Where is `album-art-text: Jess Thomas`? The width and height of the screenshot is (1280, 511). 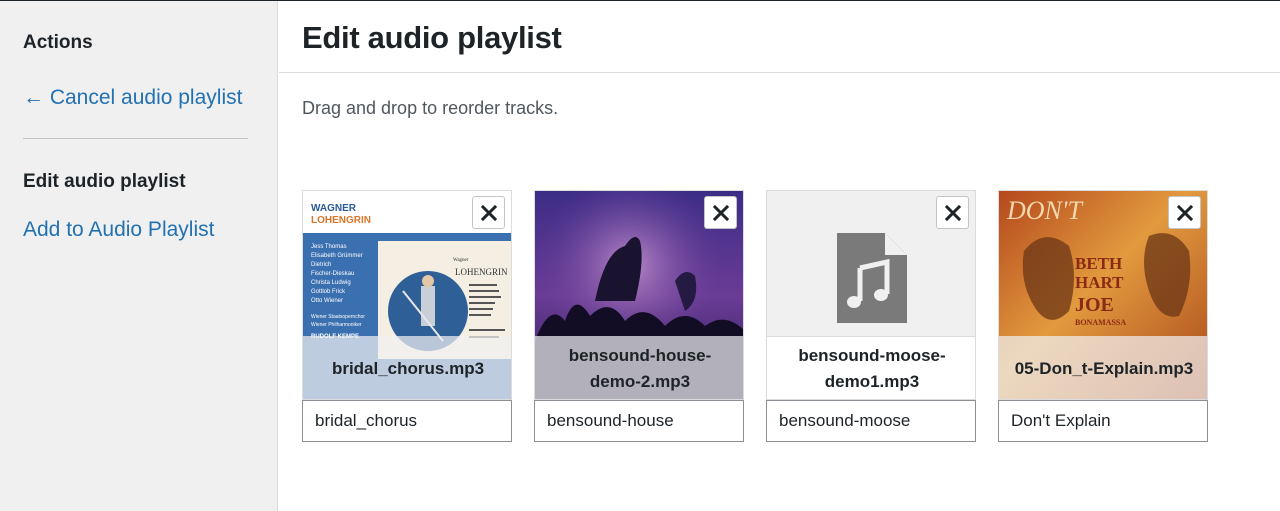 album-art-text: Jess Thomas is located at coordinates (329, 247).